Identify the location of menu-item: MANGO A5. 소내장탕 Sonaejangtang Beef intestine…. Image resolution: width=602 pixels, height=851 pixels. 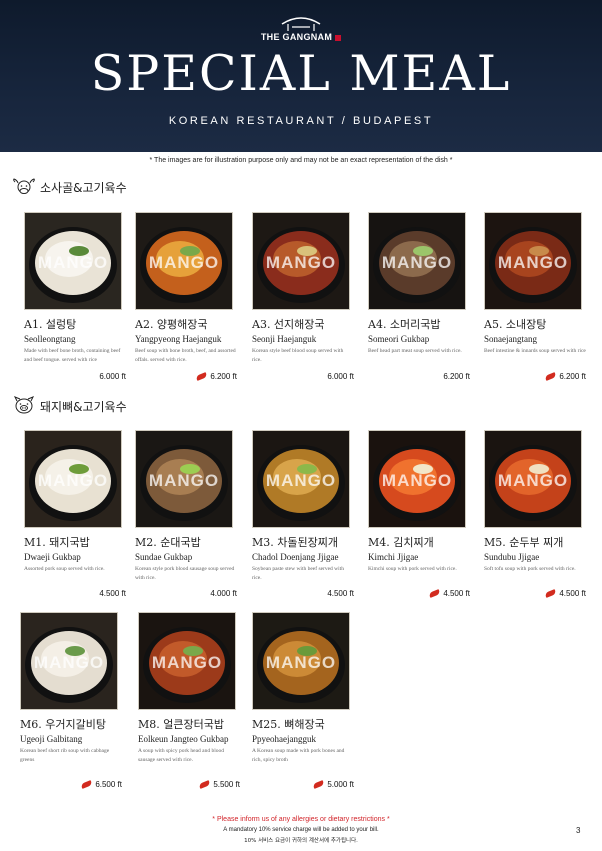
(539, 284).